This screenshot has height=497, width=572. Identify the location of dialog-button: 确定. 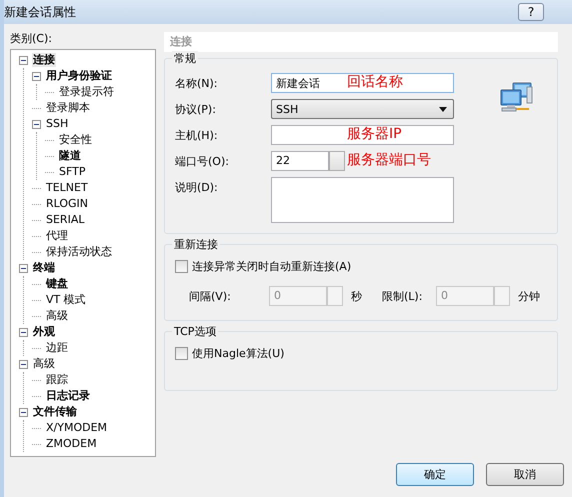
(435, 474).